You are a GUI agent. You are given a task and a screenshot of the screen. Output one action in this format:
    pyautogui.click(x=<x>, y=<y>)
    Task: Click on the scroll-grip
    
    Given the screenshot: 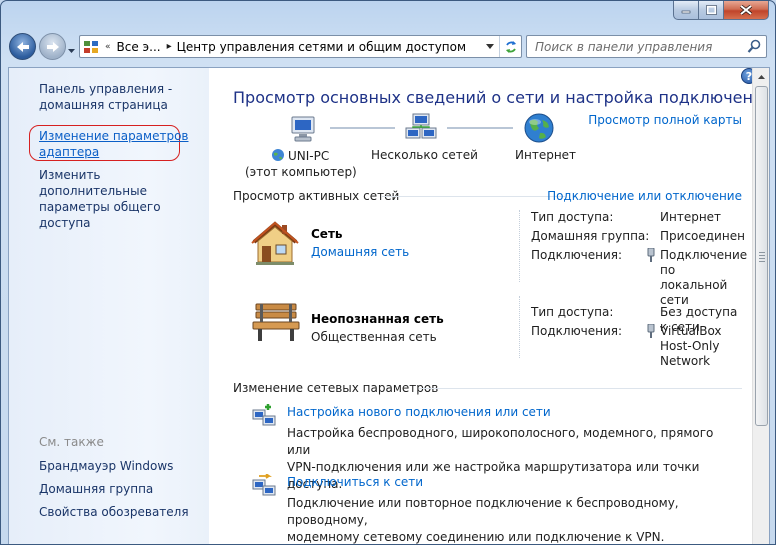 What is the action you would take?
    pyautogui.click(x=762, y=258)
    